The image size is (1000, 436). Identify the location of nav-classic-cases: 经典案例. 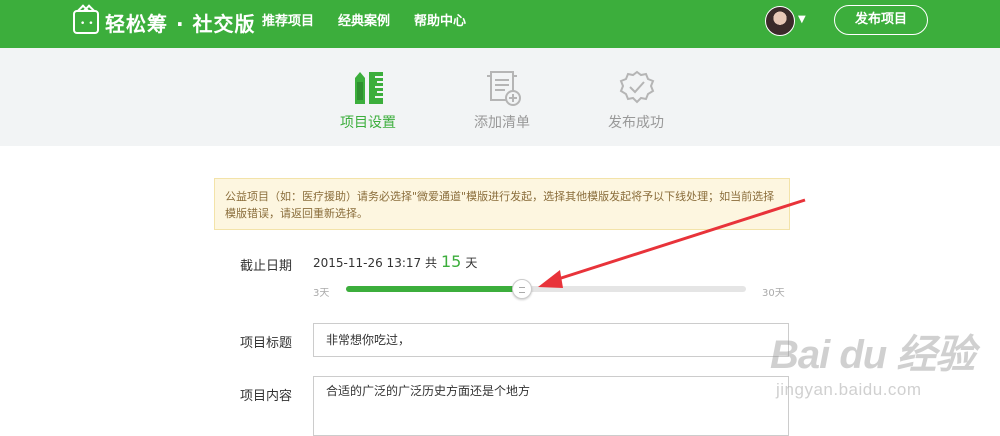
(364, 22).